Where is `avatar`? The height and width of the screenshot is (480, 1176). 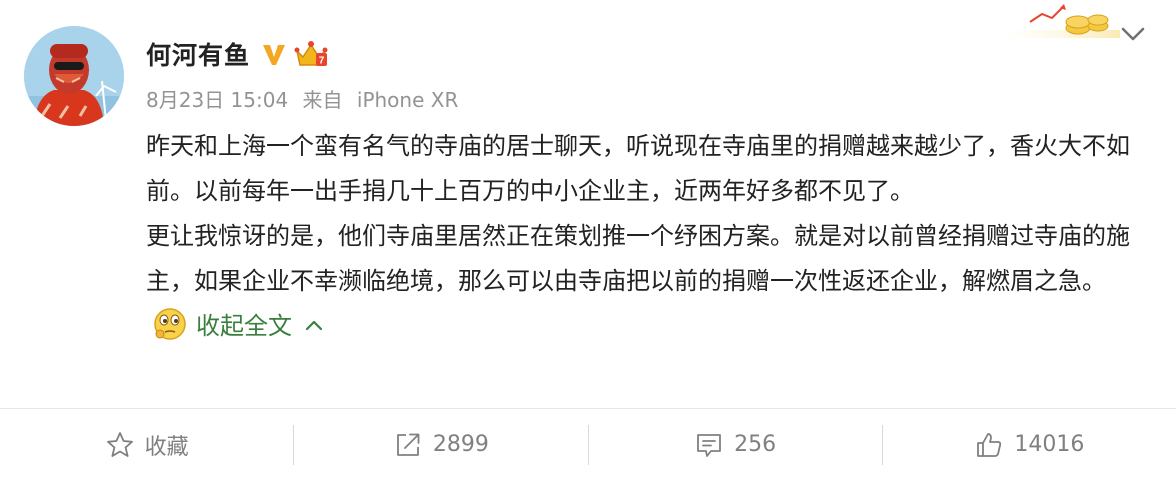
avatar is located at coordinates (74, 76).